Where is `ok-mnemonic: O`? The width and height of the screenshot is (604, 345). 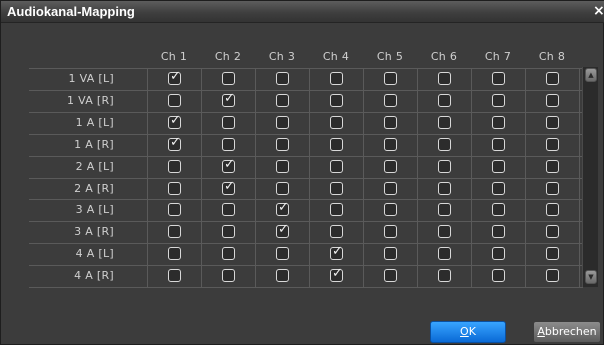 ok-mnemonic: O is located at coordinates (464, 331).